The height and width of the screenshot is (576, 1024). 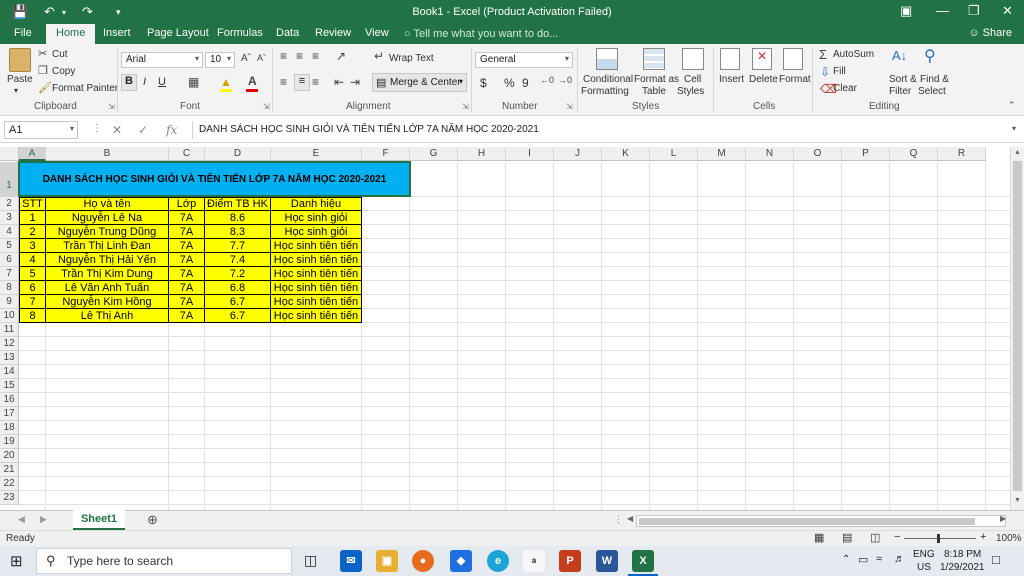 I want to click on ribbon-display-icon: ▣, so click(x=906, y=11).